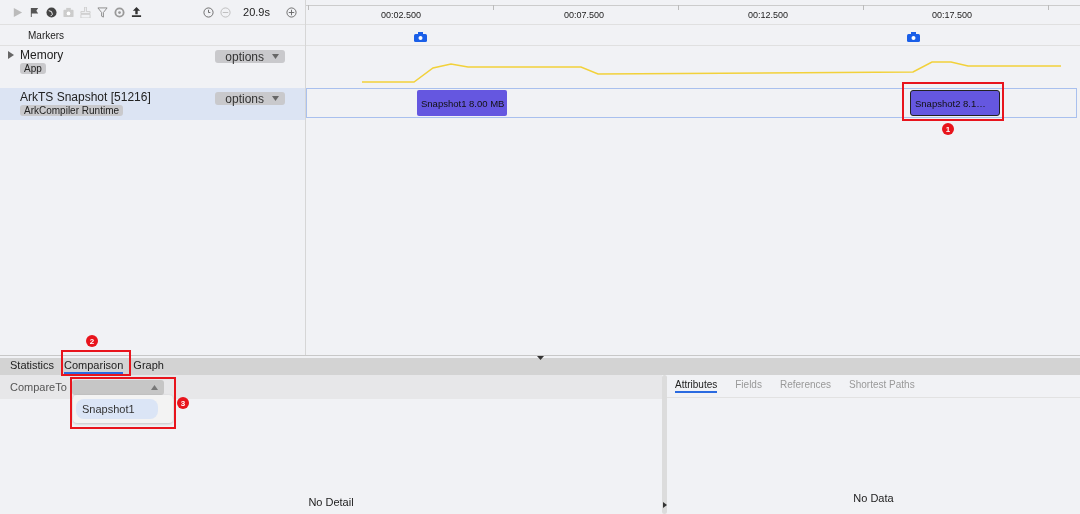  I want to click on callout-number: 1, so click(948, 129).